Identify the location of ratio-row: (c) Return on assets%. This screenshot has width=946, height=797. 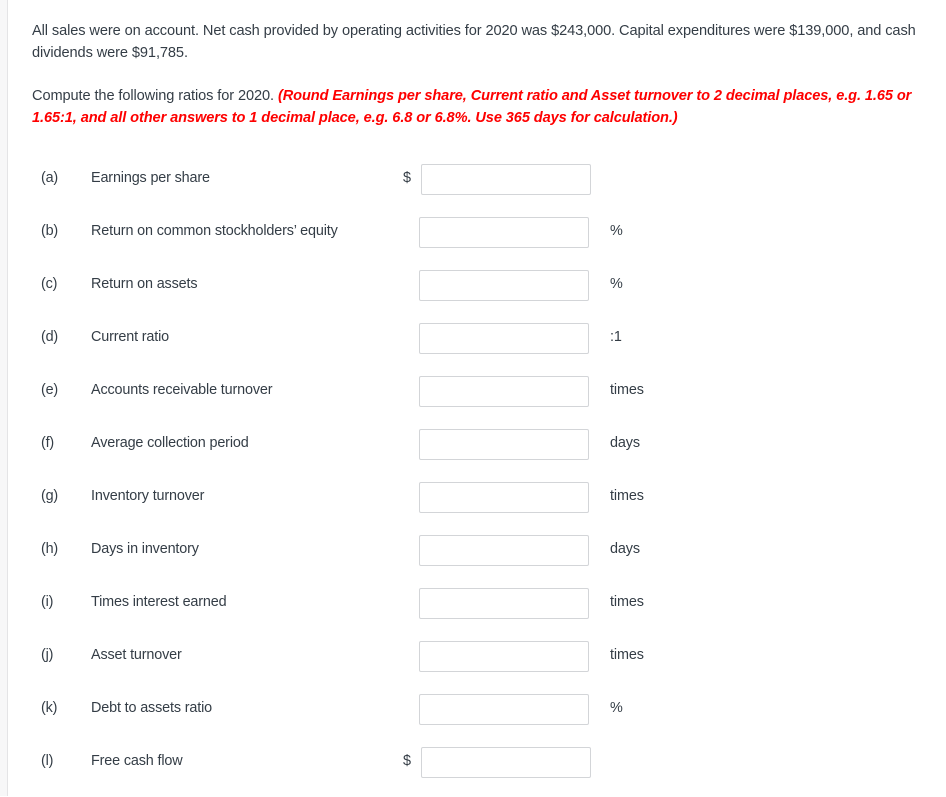
(477, 293).